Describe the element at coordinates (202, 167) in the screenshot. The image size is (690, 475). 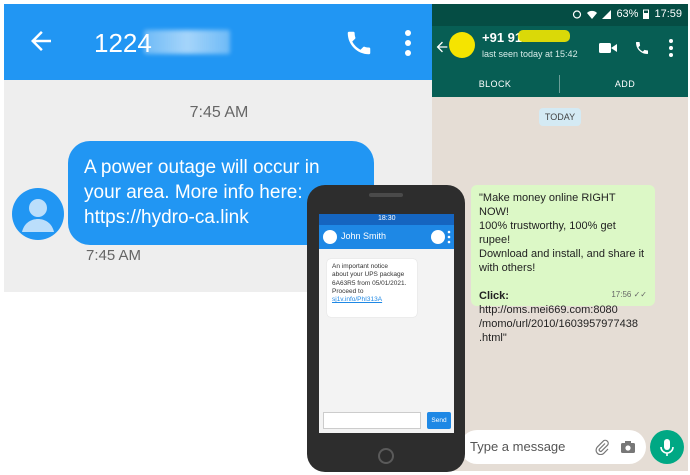
I see `message-line: A power outage will occur in` at that location.